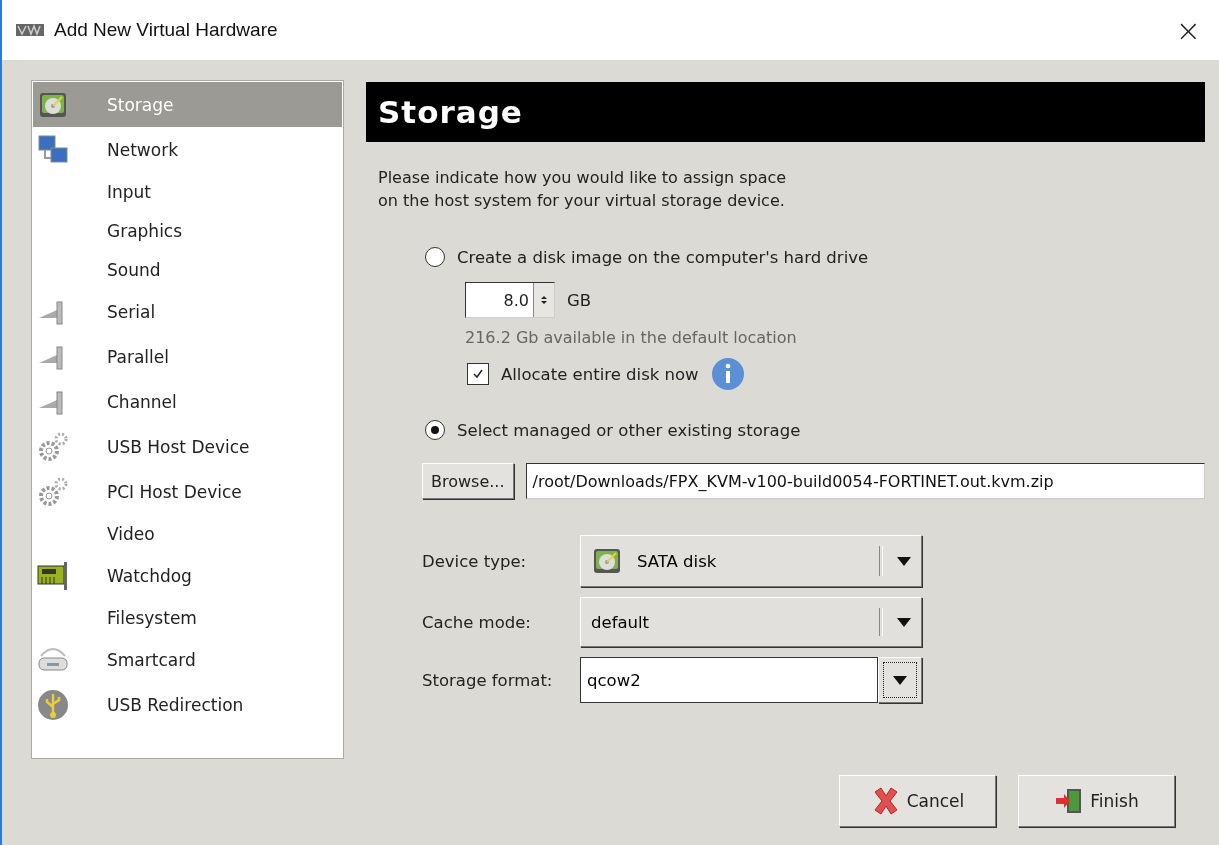  Describe the element at coordinates (583, 374) in the screenshot. I see `allocate-checkbox: Allocate entire disk now` at that location.